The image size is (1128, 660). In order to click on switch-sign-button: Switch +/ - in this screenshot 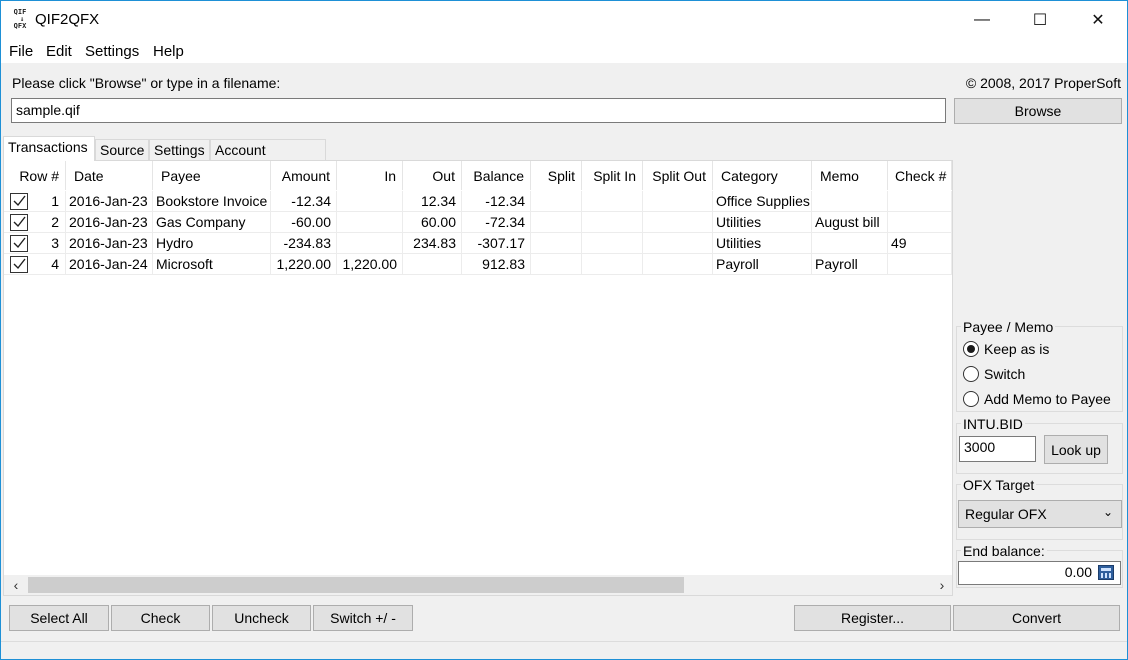, I will do `click(363, 618)`.